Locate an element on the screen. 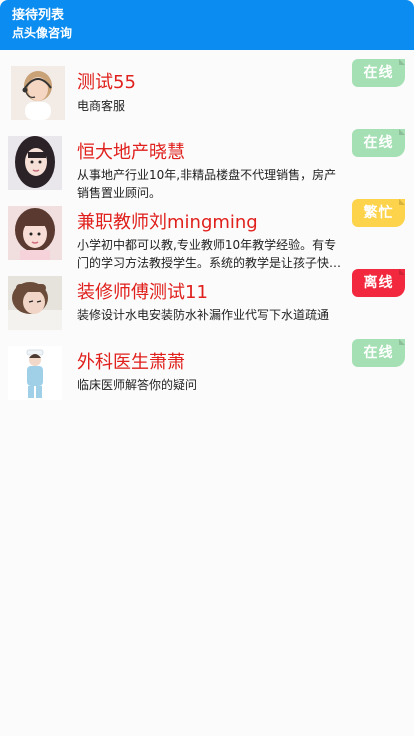 The image size is (414, 736). agent-name: 外科医生萧萧 is located at coordinates (131, 362).